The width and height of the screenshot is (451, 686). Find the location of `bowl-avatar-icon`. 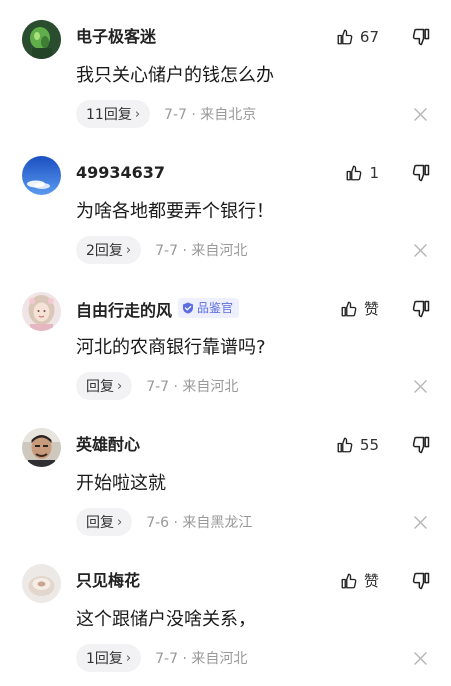

bowl-avatar-icon is located at coordinates (41, 583).